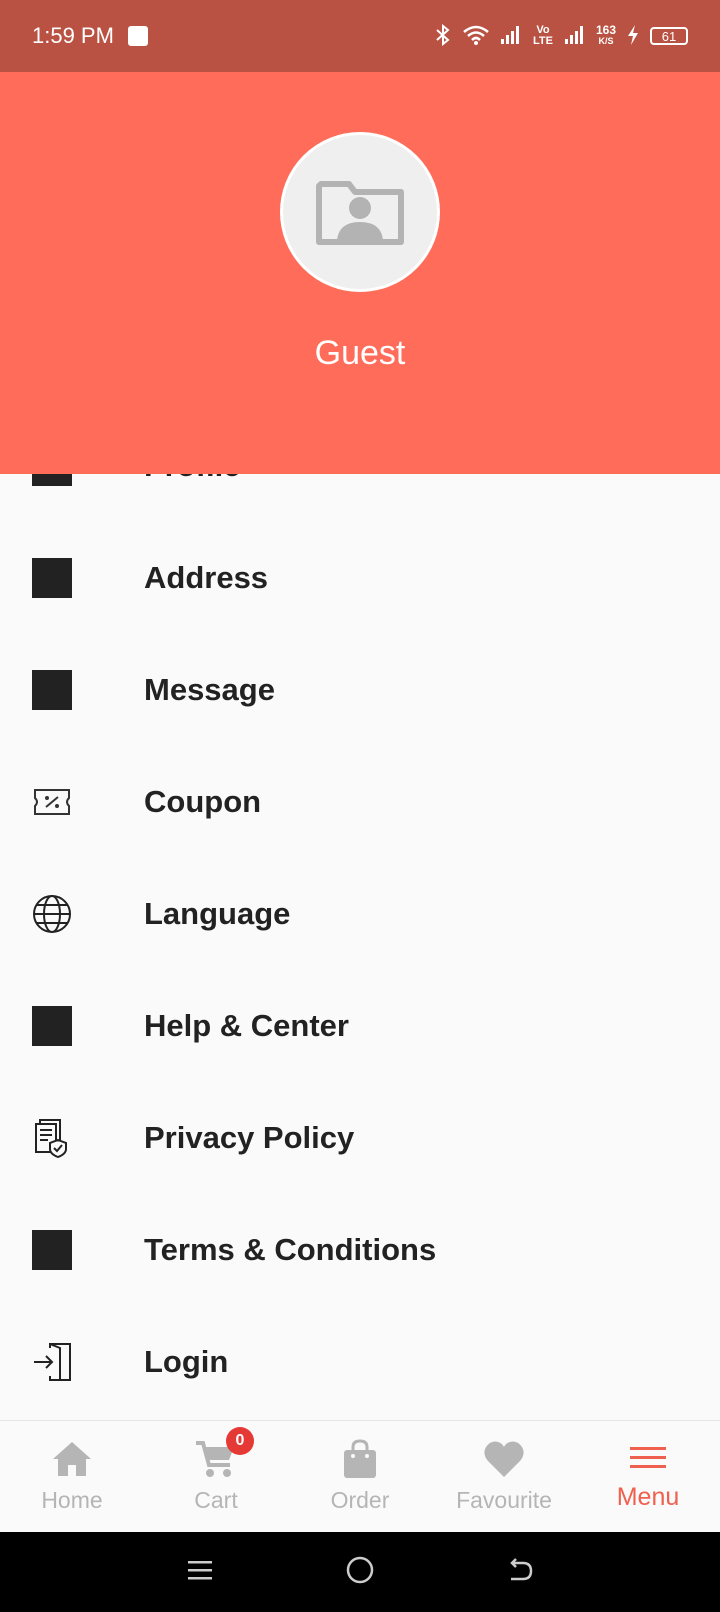  Describe the element at coordinates (648, 1457) in the screenshot. I see `menu-icon` at that location.